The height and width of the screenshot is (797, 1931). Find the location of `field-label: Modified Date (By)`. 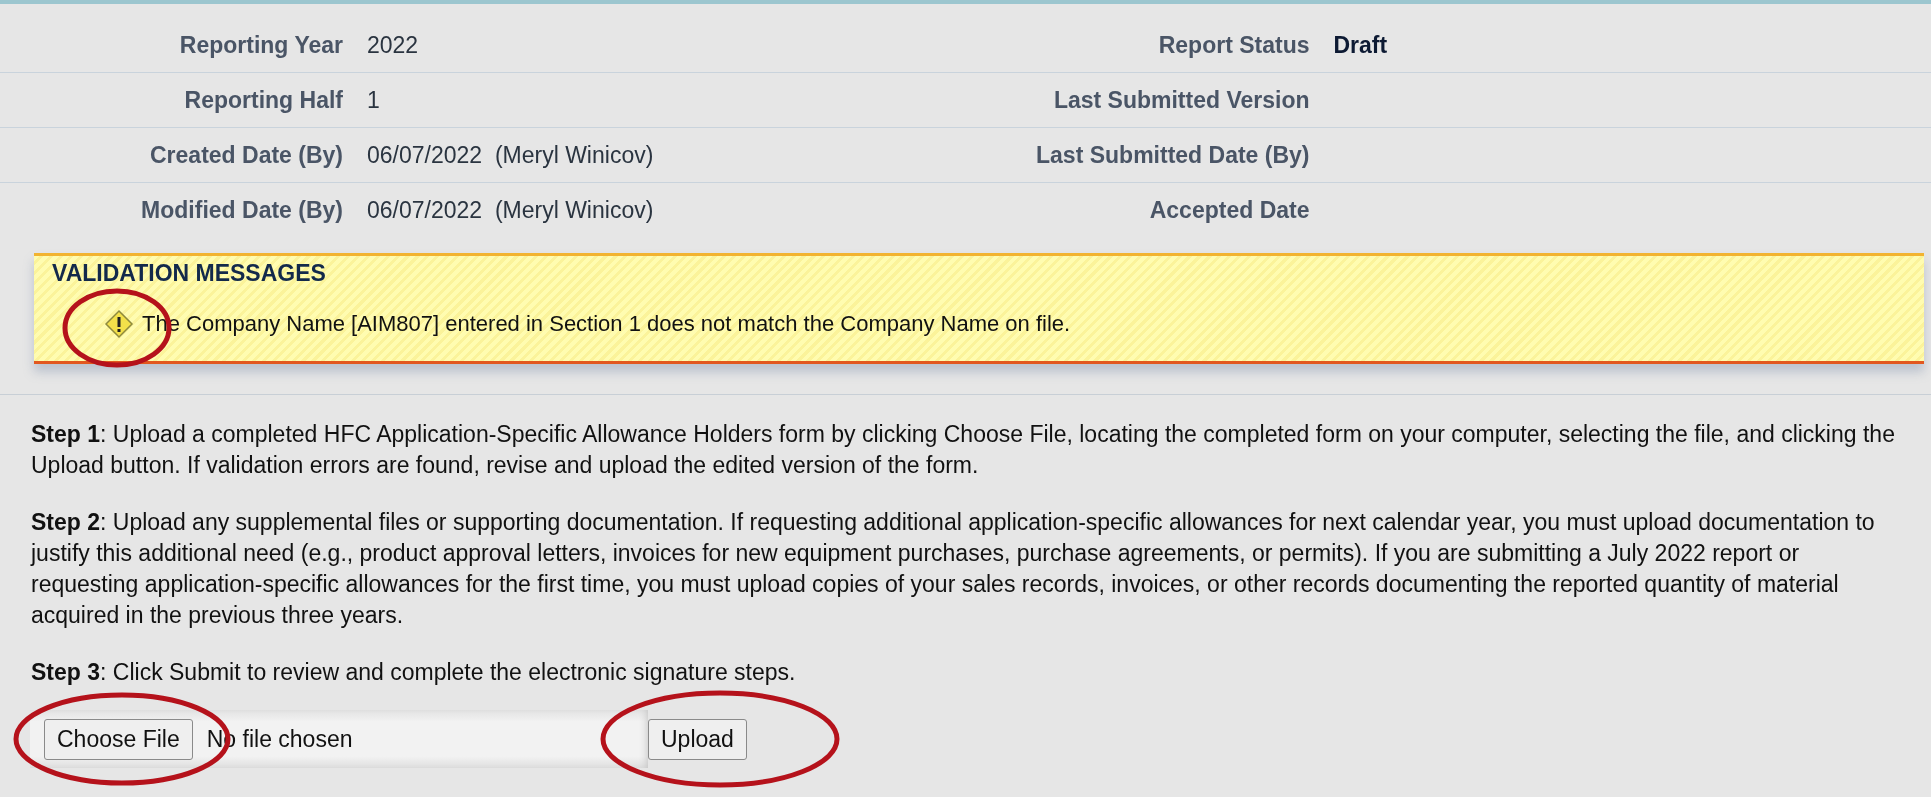

field-label: Modified Date (By) is located at coordinates (241, 210).